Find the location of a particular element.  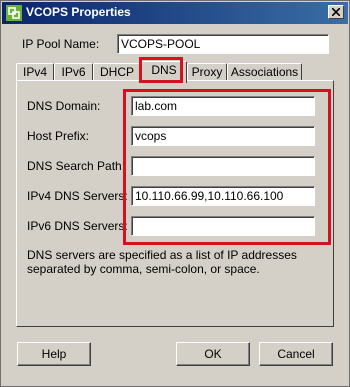

help-button: Help is located at coordinates (54, 354).